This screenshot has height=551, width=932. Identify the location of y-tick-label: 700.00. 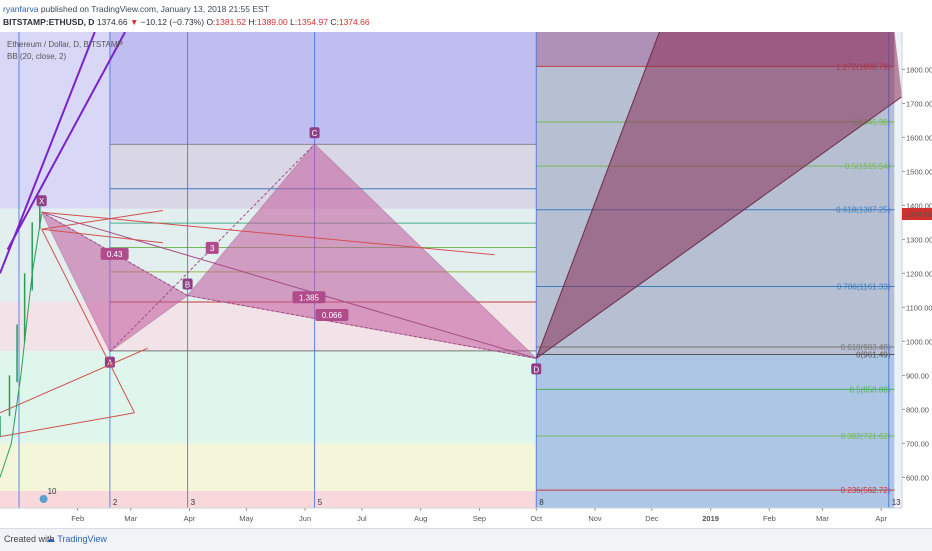
(917, 443).